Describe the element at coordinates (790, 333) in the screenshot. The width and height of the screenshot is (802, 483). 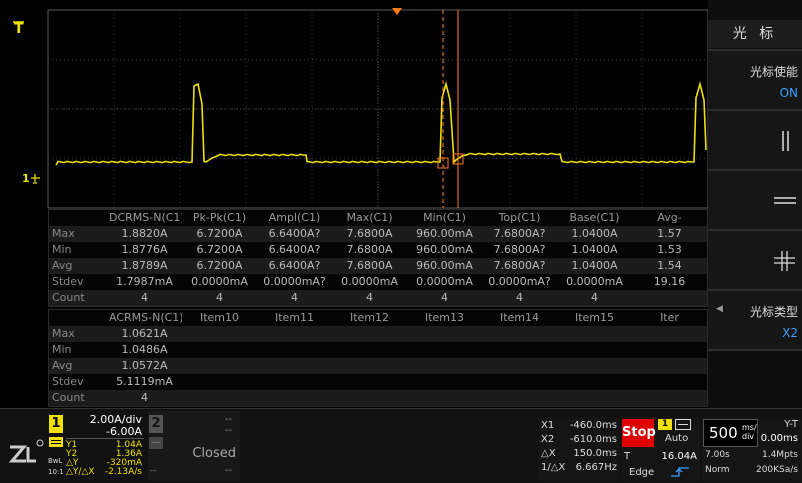
I see `cursor-type-value: X2` at that location.